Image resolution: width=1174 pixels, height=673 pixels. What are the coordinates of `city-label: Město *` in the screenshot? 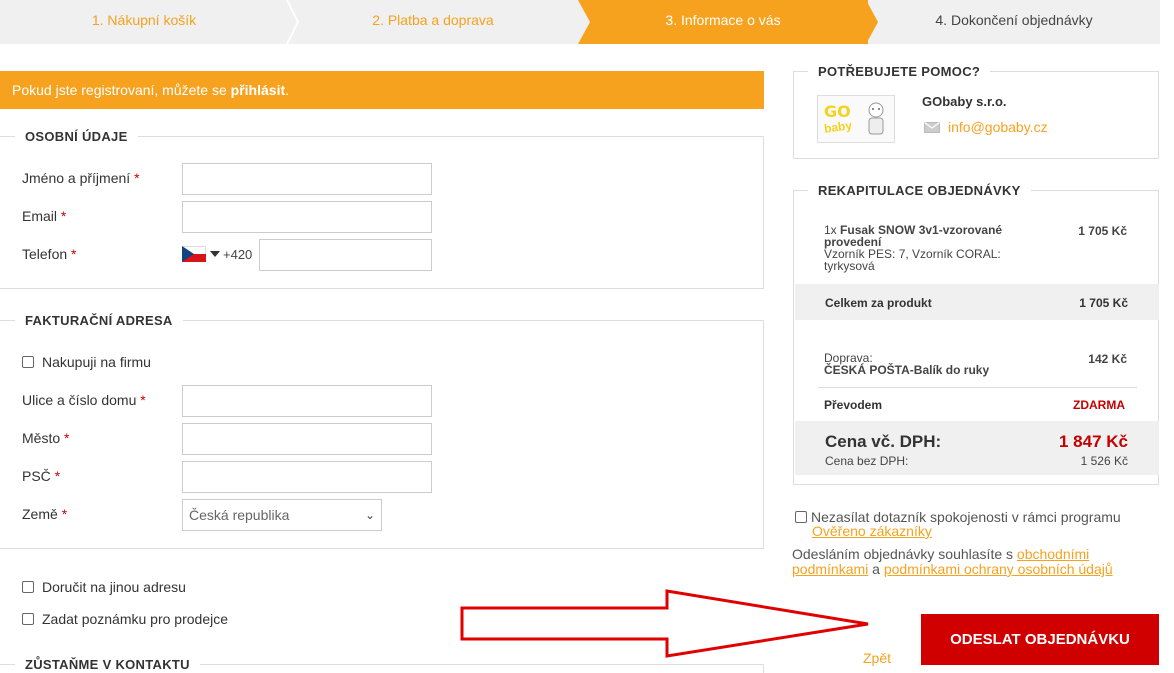 It's located at (46, 438).